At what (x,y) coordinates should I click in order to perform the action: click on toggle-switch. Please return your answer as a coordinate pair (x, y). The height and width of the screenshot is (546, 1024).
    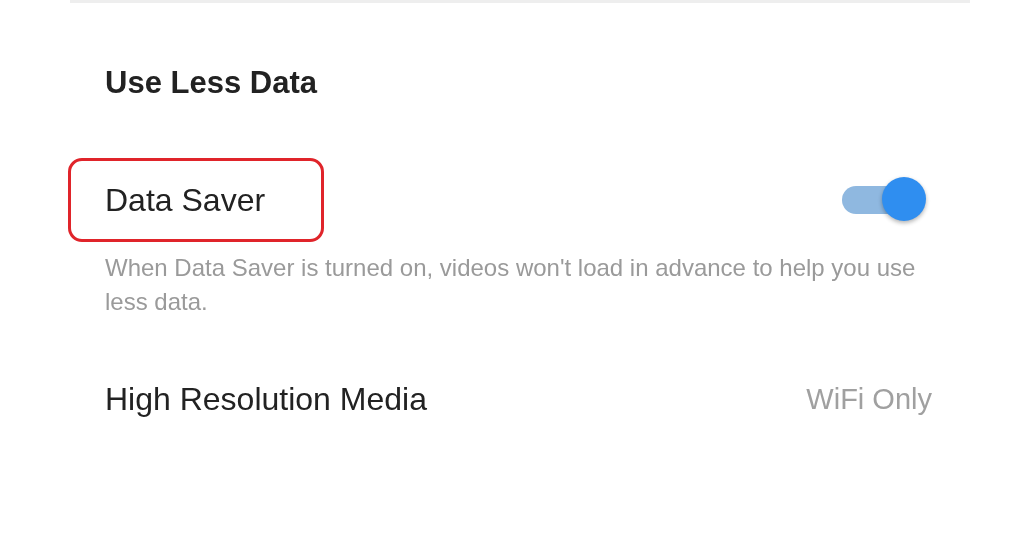
    Looking at the image, I should click on (884, 200).